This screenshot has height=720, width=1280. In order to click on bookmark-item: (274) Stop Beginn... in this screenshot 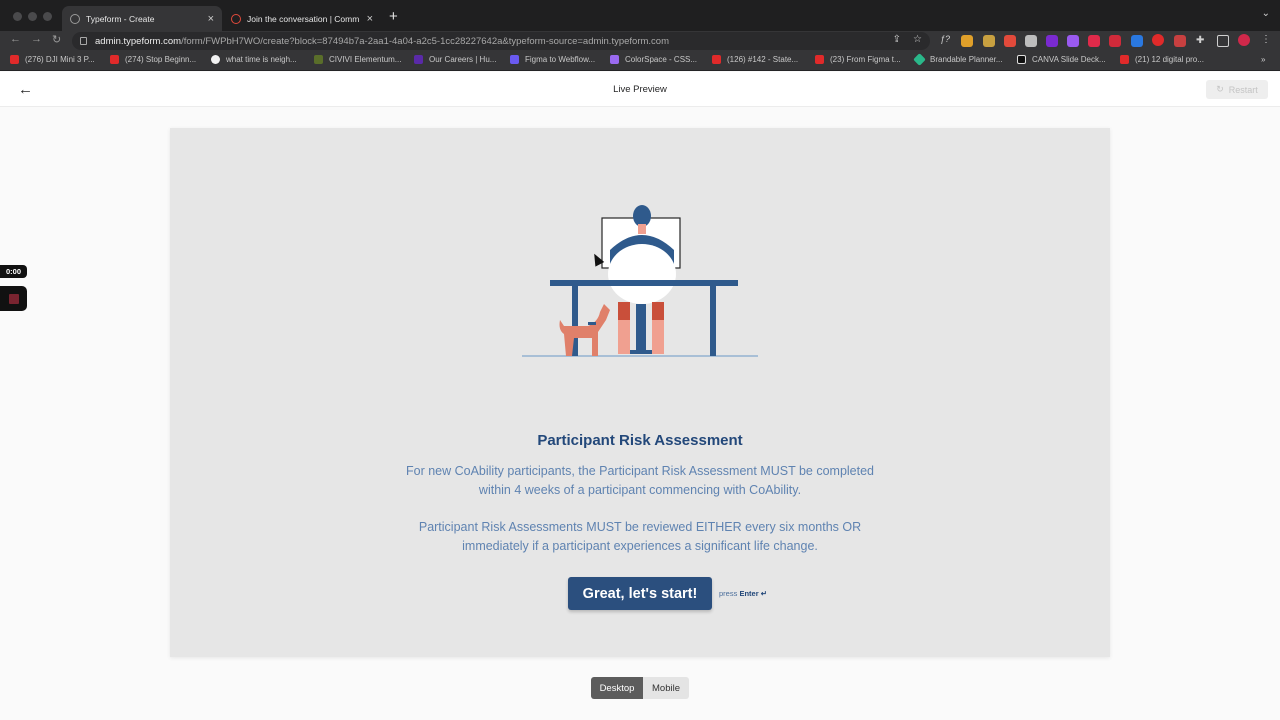, I will do `click(153, 59)`.